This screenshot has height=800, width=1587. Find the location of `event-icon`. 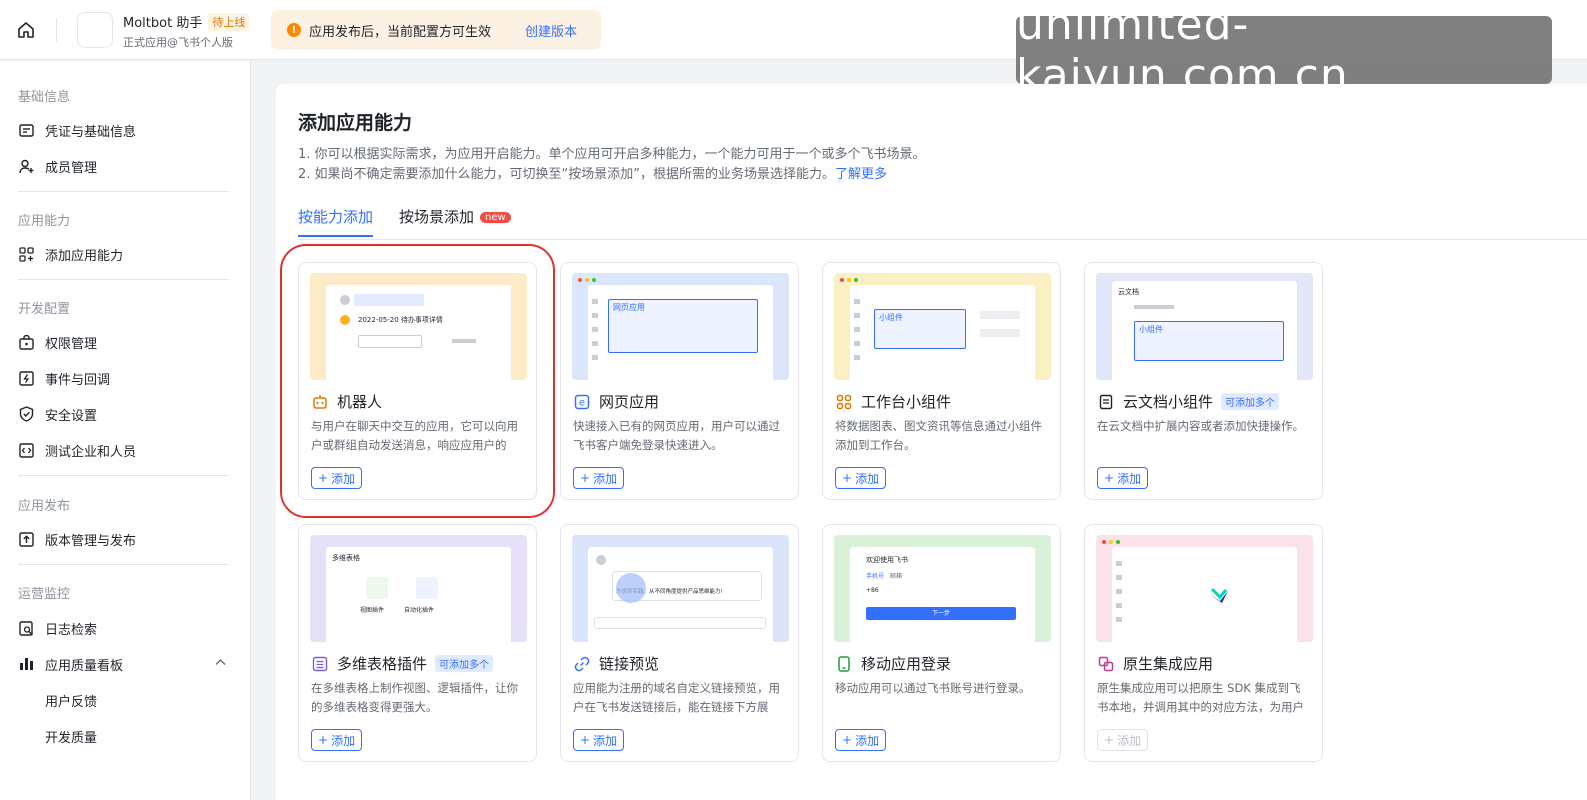

event-icon is located at coordinates (26, 378).